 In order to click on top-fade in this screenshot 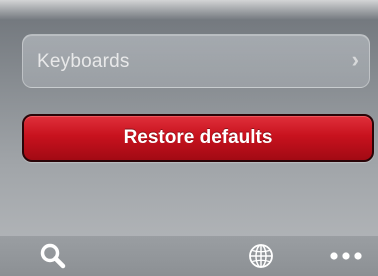, I will do `click(189, 10)`.